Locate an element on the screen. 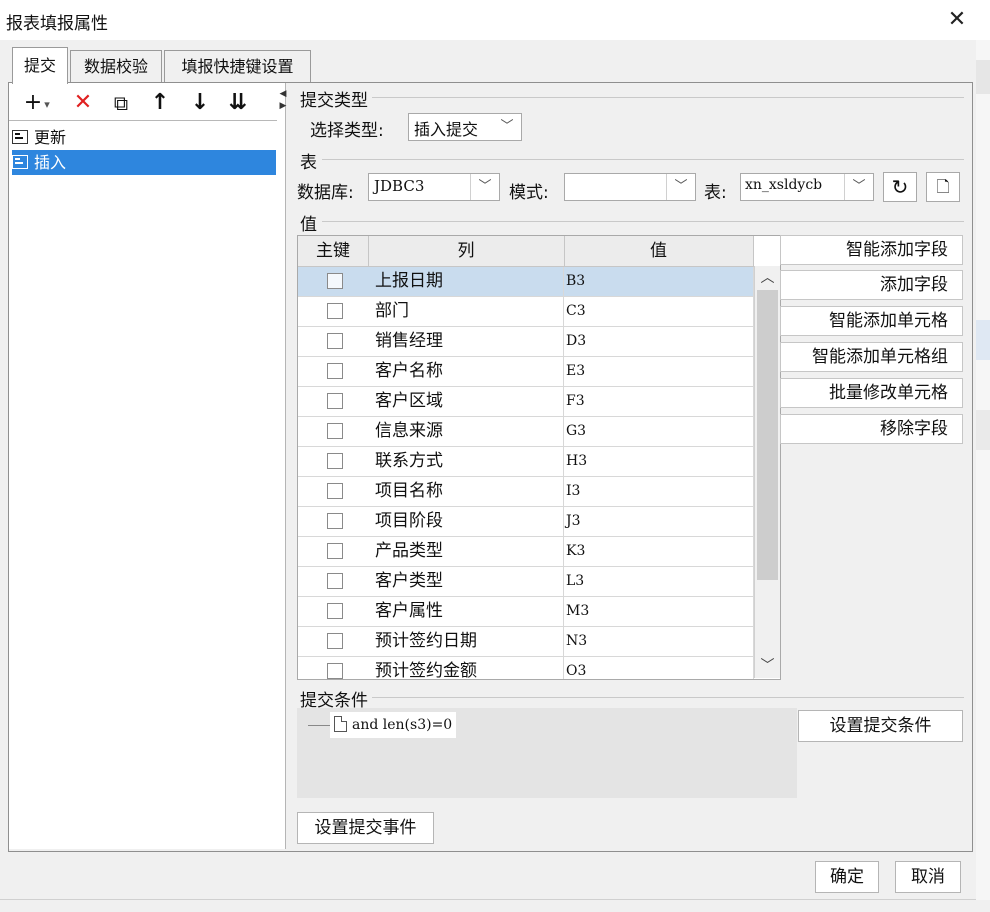 The height and width of the screenshot is (912, 990). toolbar-divider is located at coordinates (143, 120).